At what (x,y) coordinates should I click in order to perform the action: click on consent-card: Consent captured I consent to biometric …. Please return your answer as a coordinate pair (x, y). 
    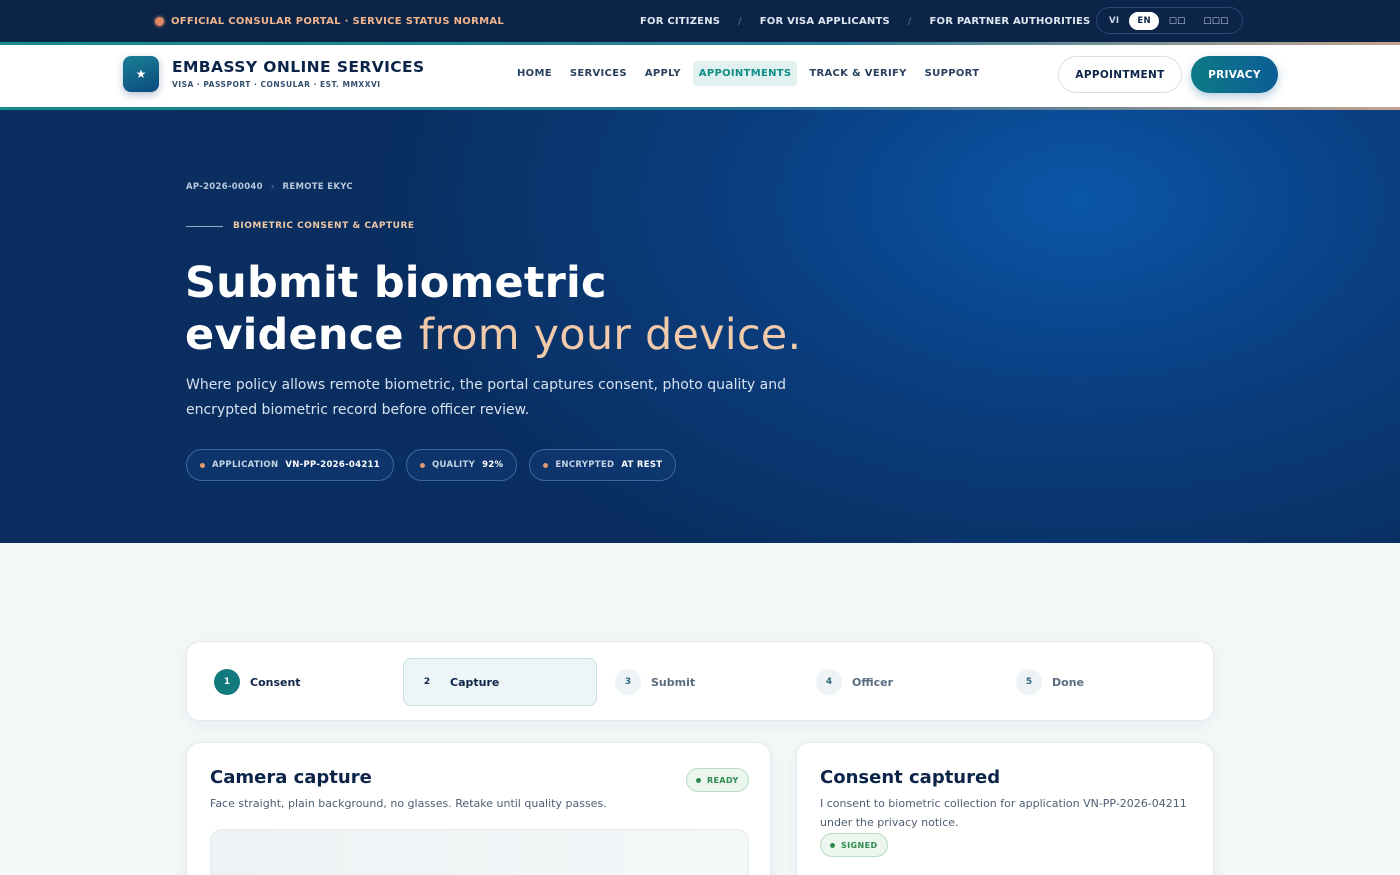
    Looking at the image, I should click on (1005, 808).